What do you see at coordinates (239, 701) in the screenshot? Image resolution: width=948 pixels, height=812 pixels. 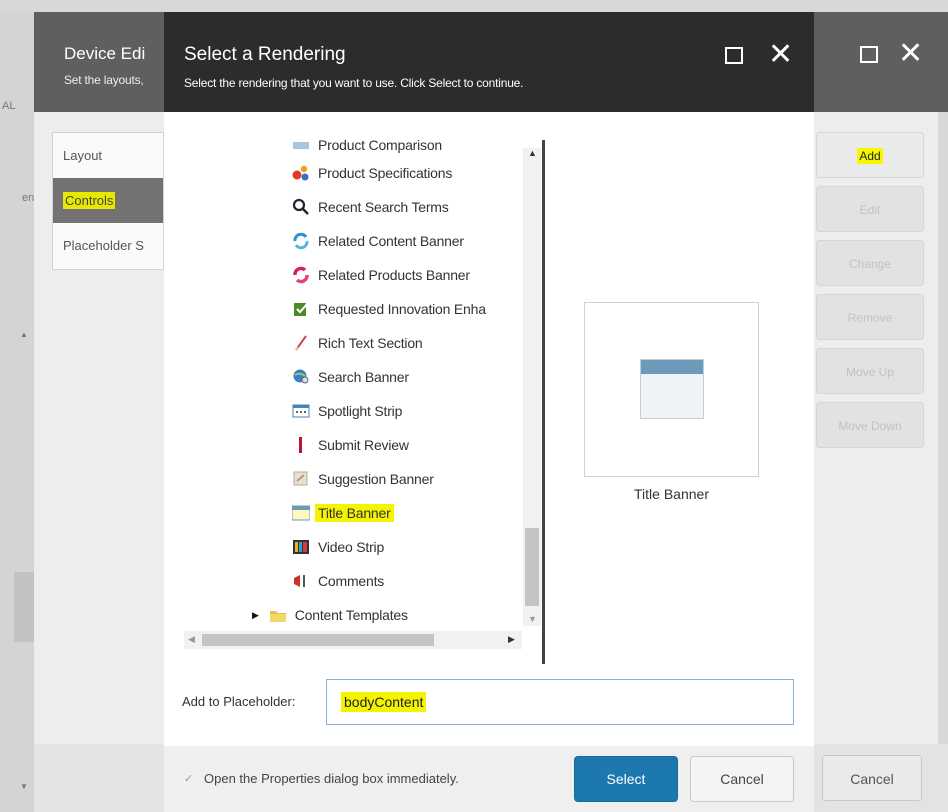 I see `placeholder-label: Add to Placeholder:` at bounding box center [239, 701].